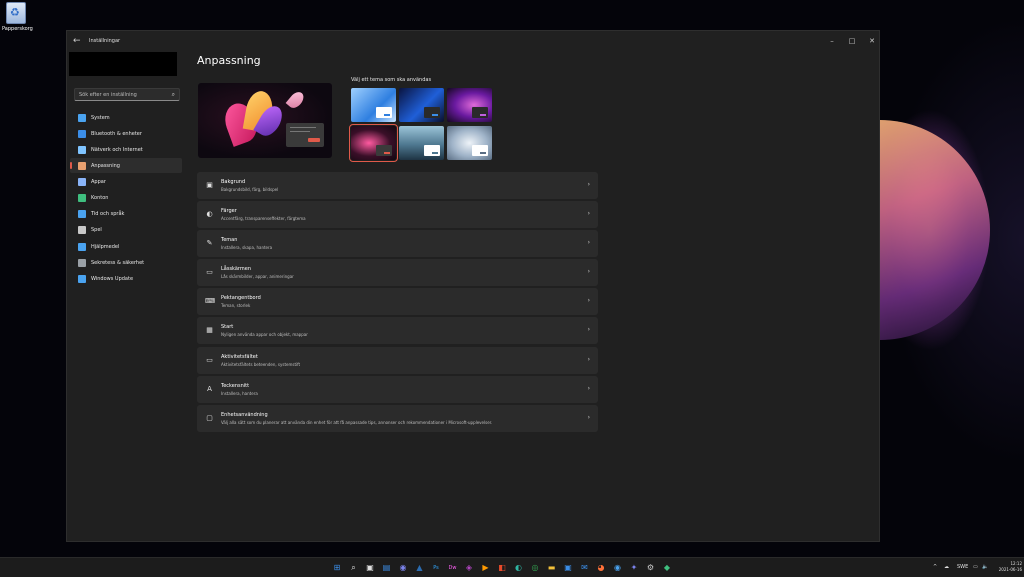  Describe the element at coordinates (116, 133) in the screenshot. I see `sidebar-item-label: Bluetooth & enheter` at that location.